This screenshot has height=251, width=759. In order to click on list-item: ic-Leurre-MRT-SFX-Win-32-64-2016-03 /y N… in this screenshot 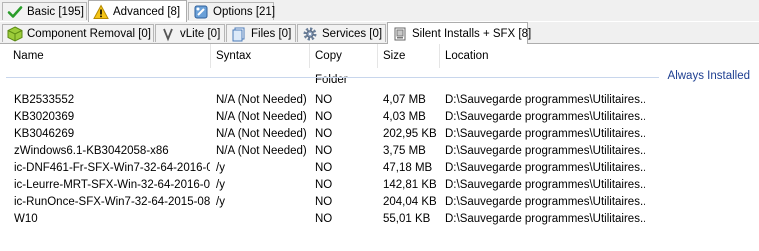, I will do `click(379, 185)`.